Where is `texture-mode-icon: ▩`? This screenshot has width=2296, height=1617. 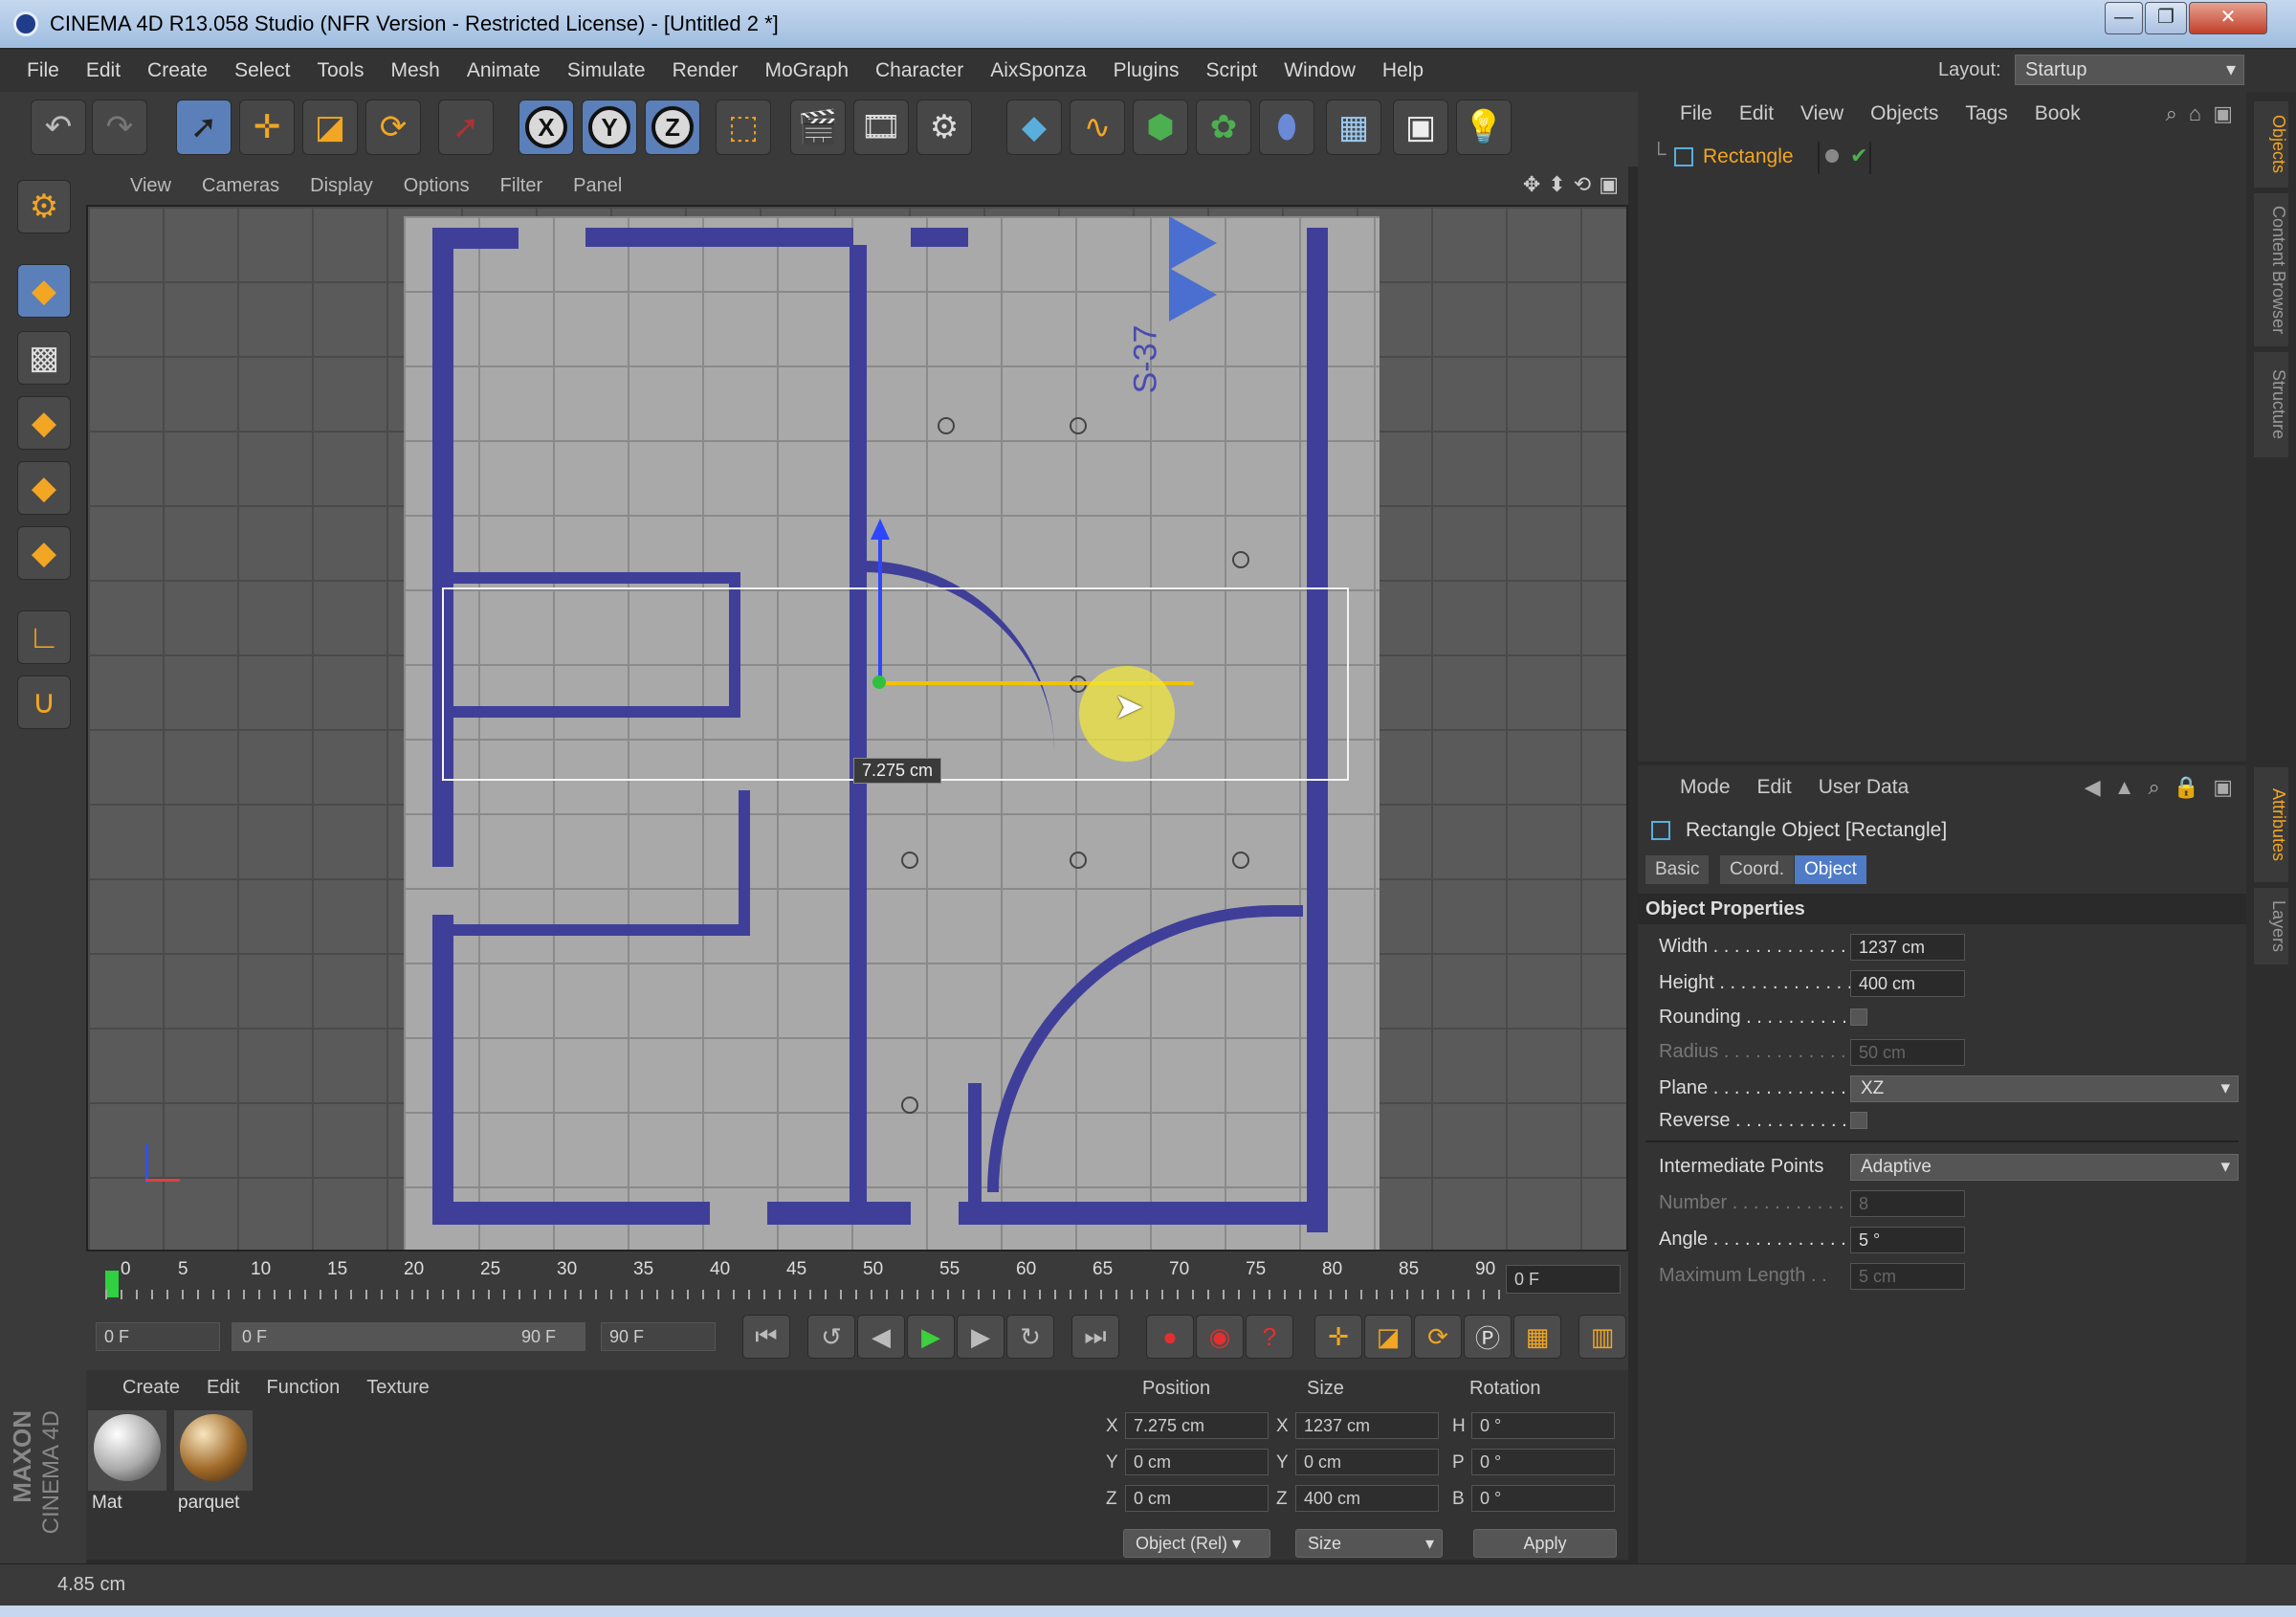
texture-mode-icon: ▩ is located at coordinates (44, 358).